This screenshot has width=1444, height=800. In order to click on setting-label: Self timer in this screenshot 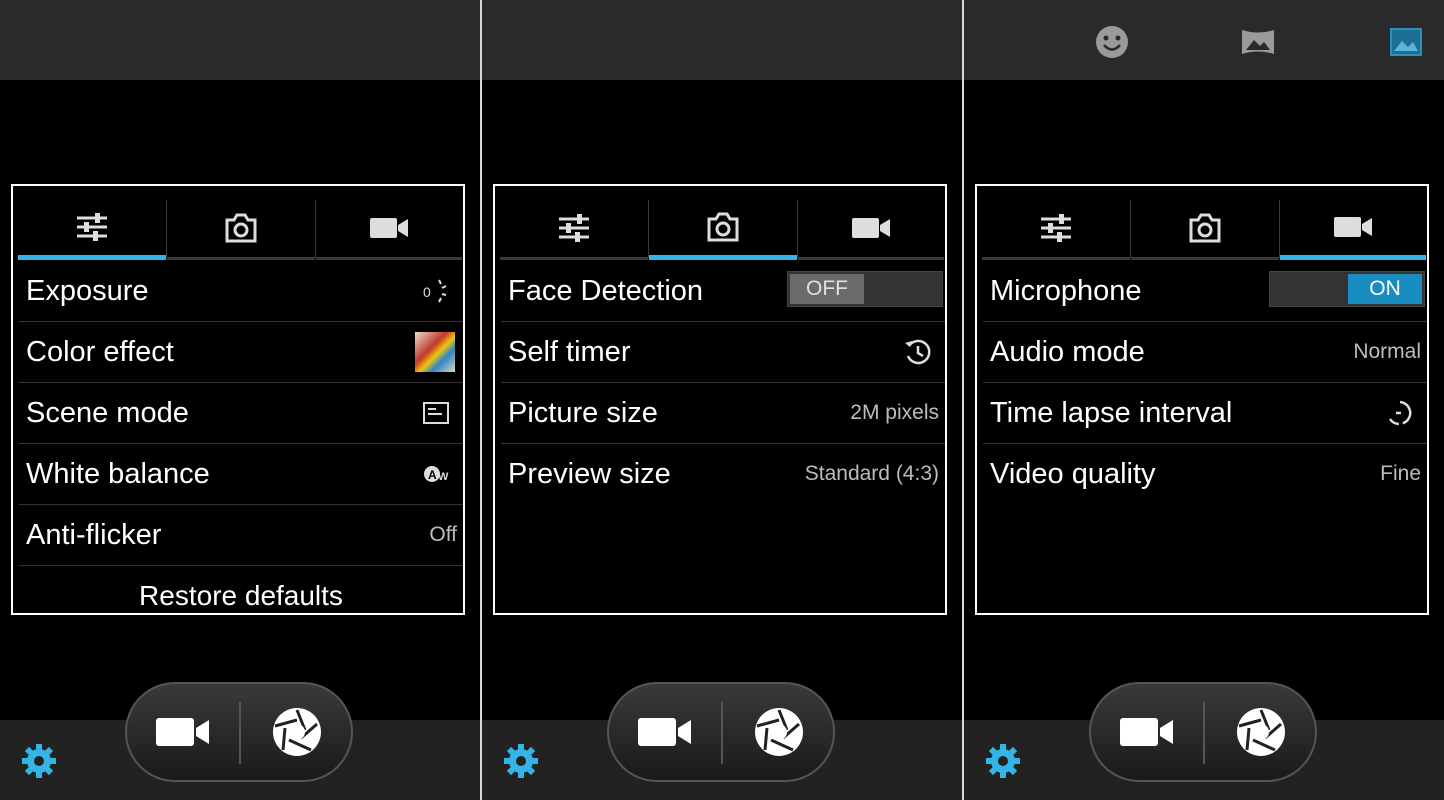, I will do `click(569, 352)`.